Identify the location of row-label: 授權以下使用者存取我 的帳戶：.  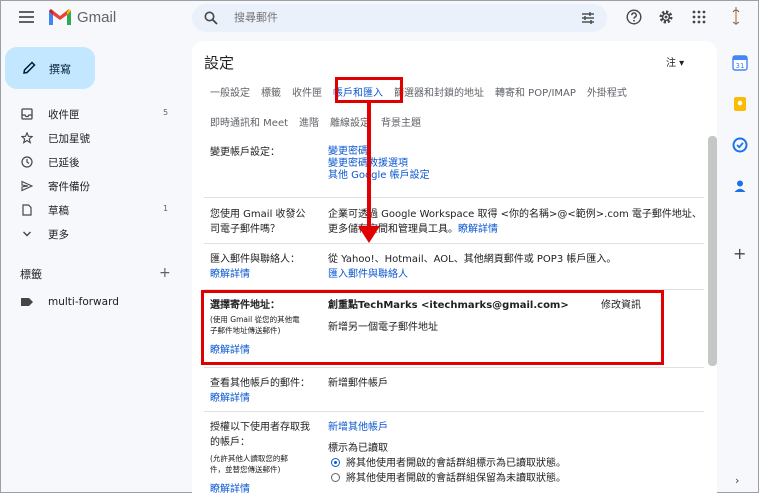
(260, 435).